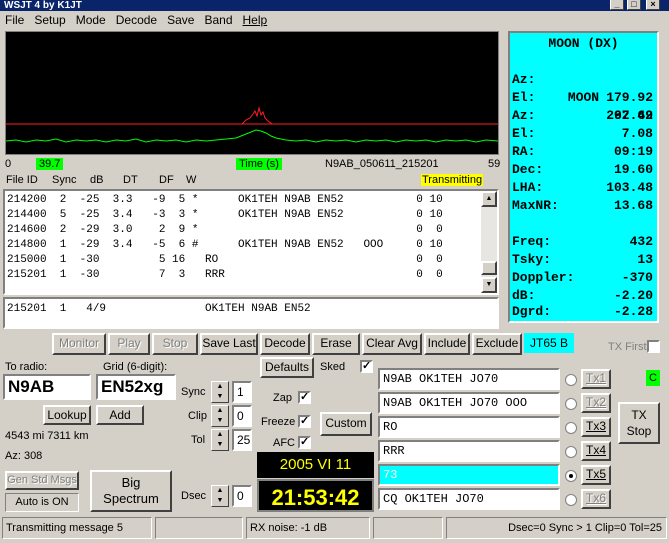 This screenshot has width=669, height=543. Describe the element at coordinates (242, 416) in the screenshot. I see `clip-value: 0` at that location.